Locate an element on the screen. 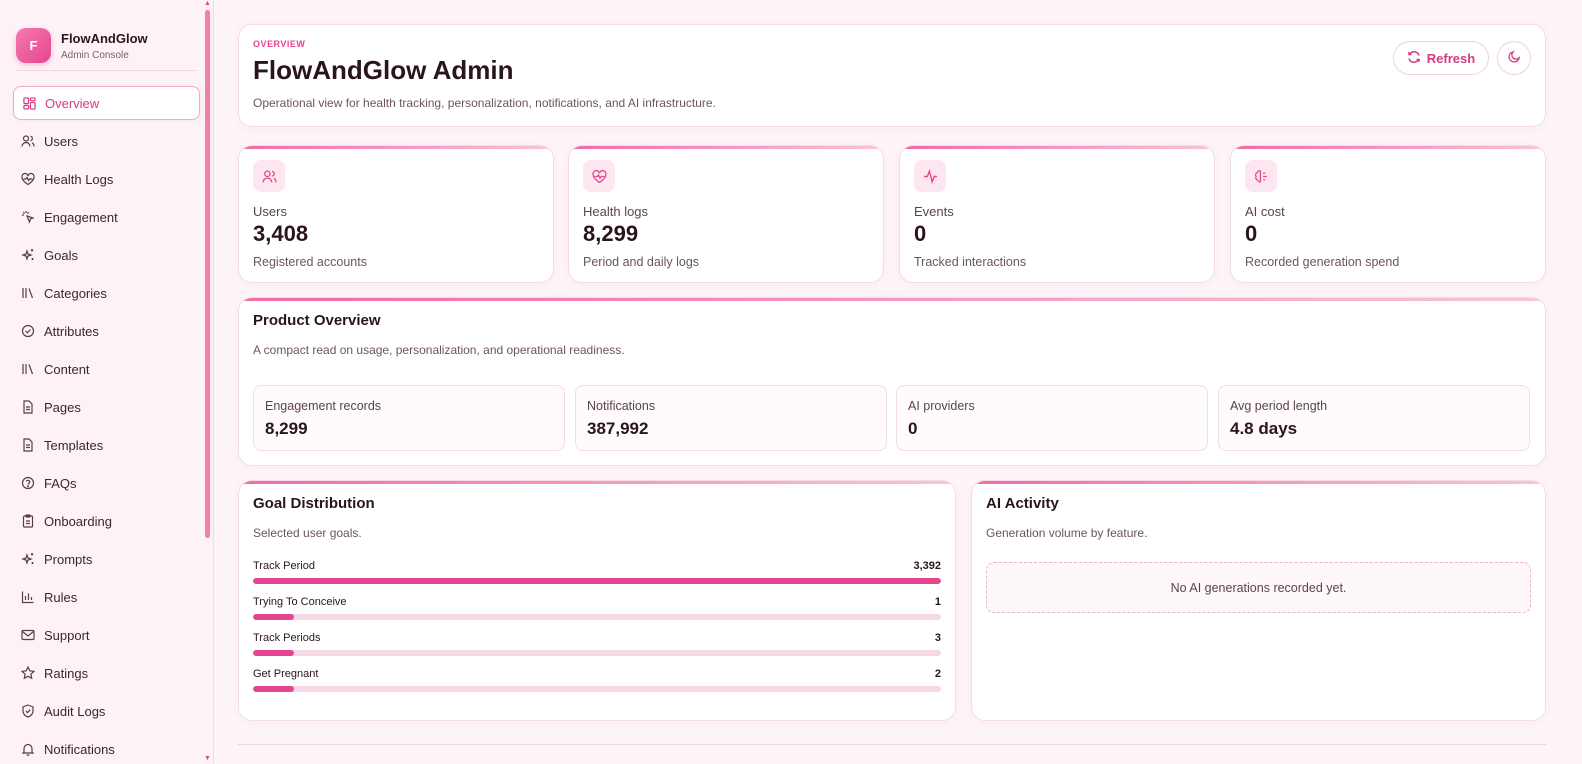 This screenshot has width=1582, height=764. sidebar-item-categories: Categories is located at coordinates (106, 293).